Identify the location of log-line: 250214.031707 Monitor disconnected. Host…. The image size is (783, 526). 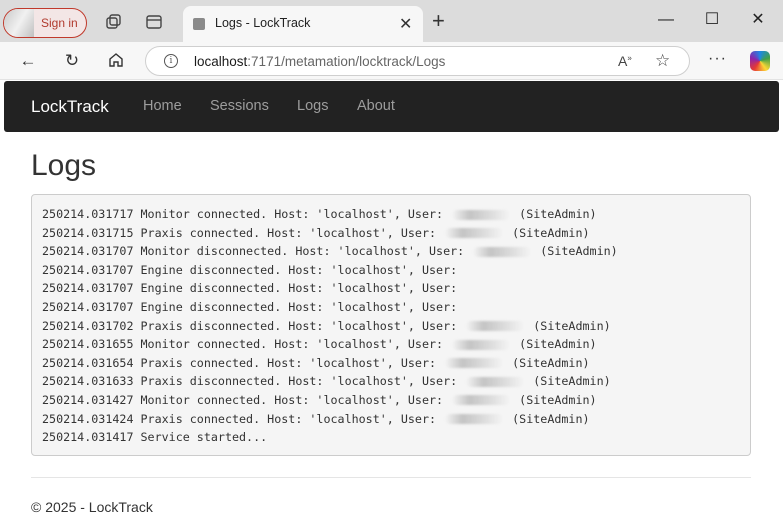
(396, 251).